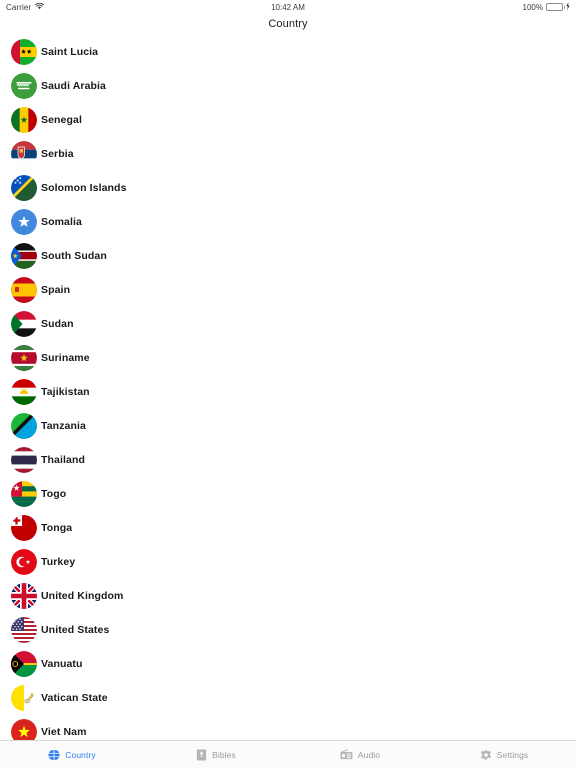 This screenshot has width=576, height=768. What do you see at coordinates (288, 494) in the screenshot?
I see `list-item: Togo` at bounding box center [288, 494].